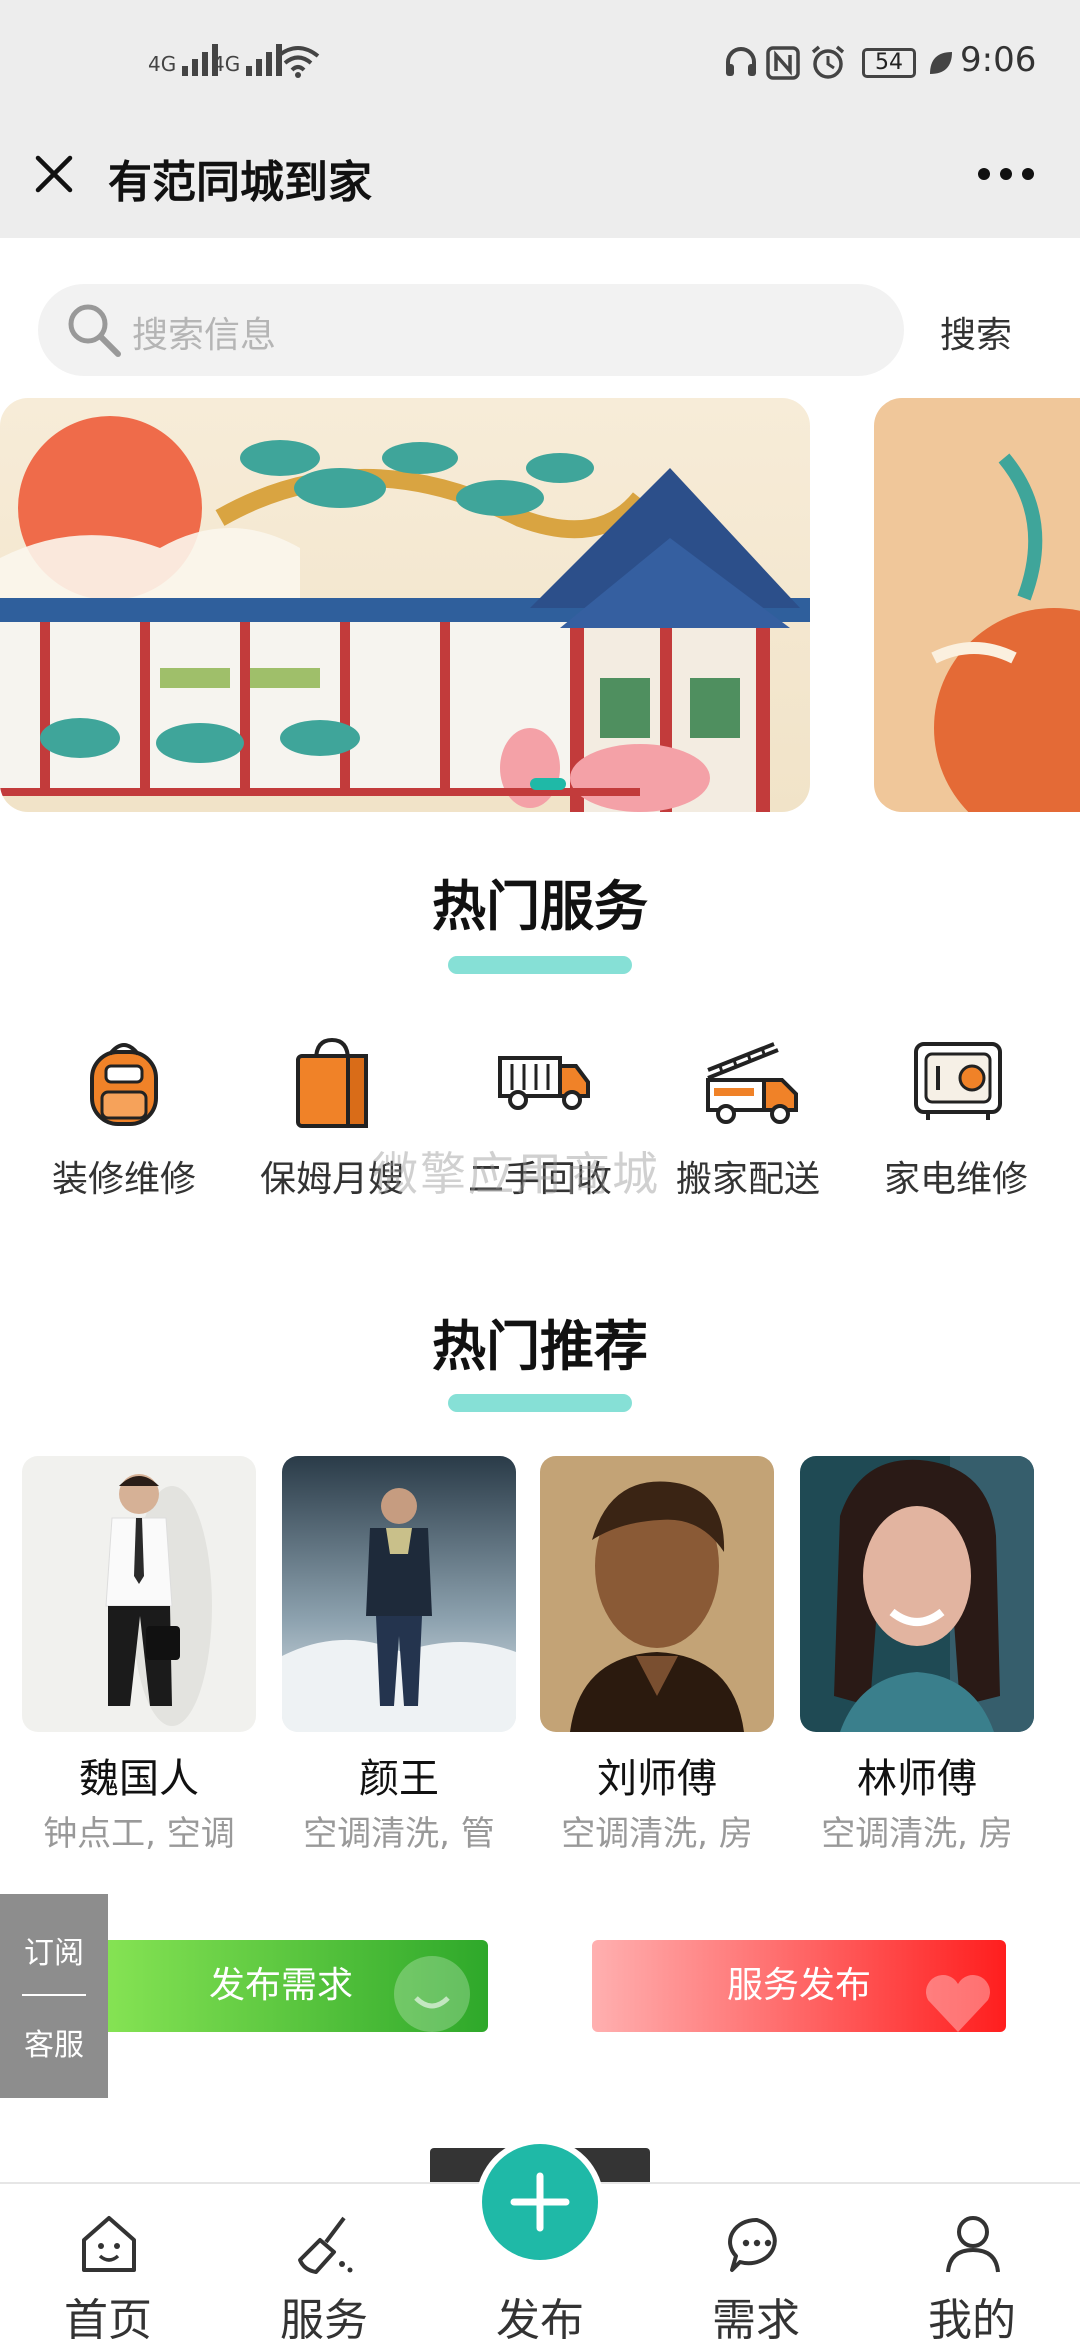  What do you see at coordinates (889, 63) in the screenshot?
I see `battery-indicator: 54` at bounding box center [889, 63].